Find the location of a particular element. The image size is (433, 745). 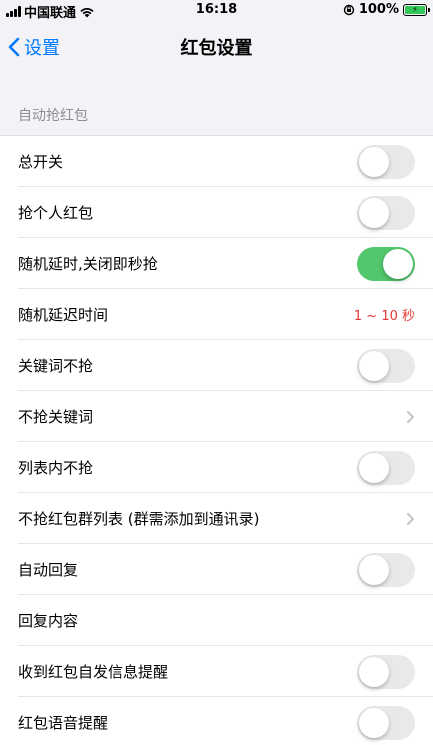

setting-row-voice-reminder: 红包语音提醒 is located at coordinates (216, 721).